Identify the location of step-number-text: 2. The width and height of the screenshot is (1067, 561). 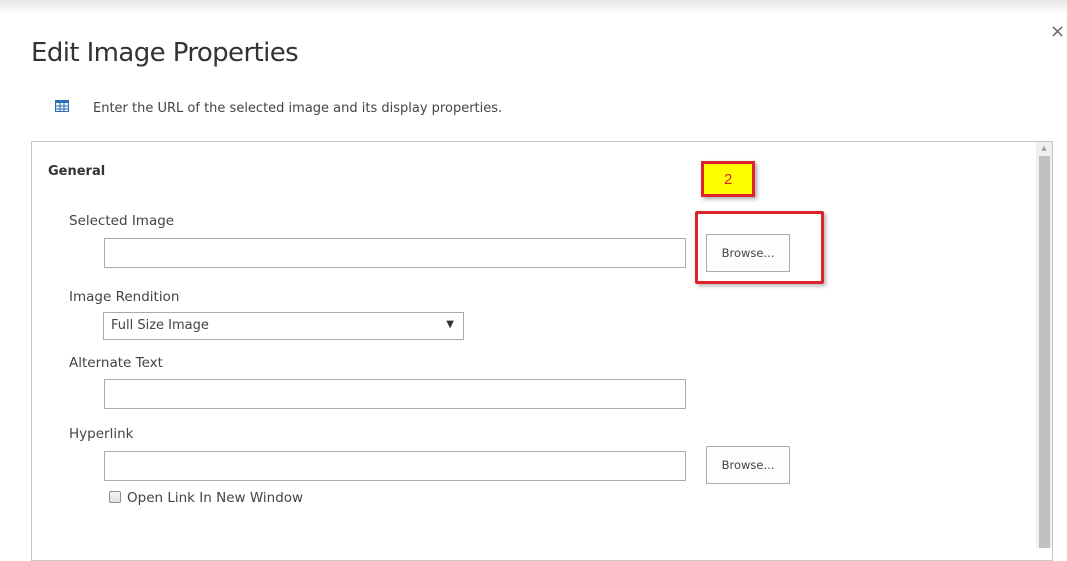
(728, 179).